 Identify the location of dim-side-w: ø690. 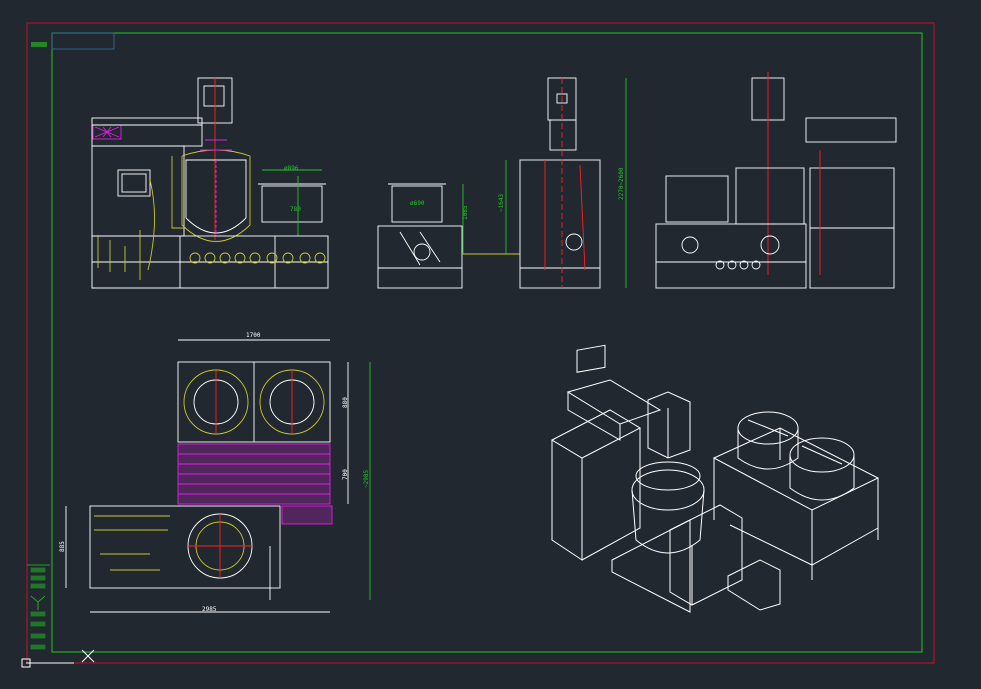
(417, 203).